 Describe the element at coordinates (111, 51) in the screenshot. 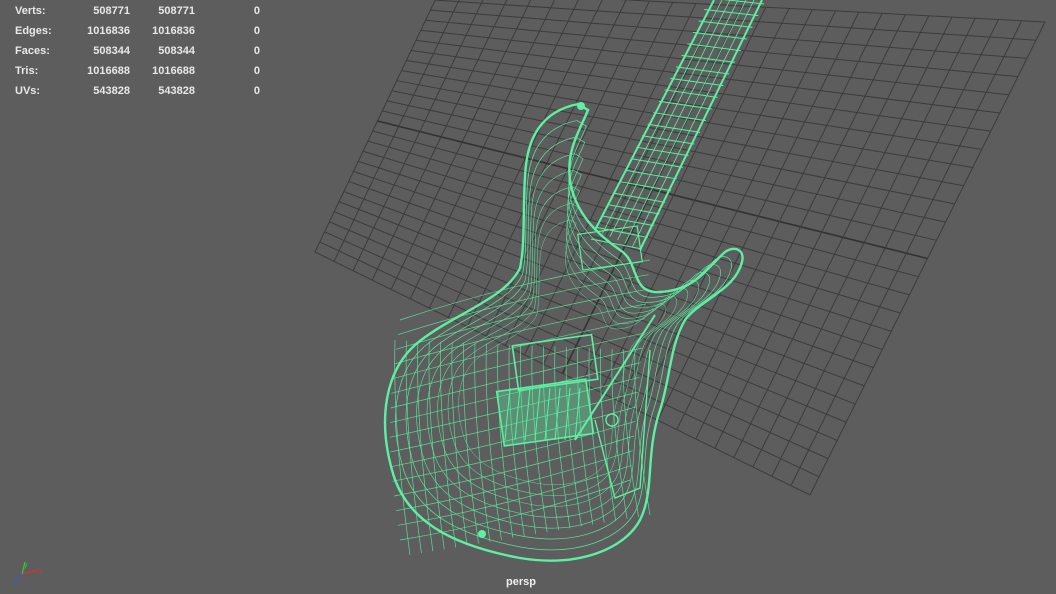

I see `hud-object-count: 508344` at that location.